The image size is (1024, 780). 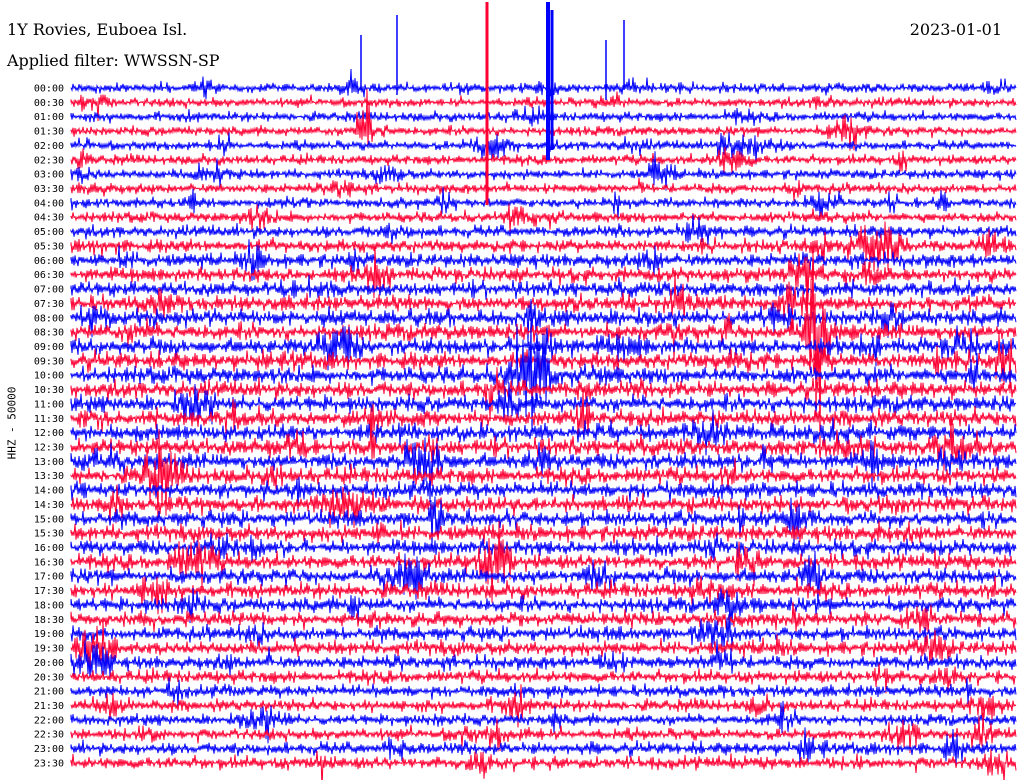 I want to click on row-label: 05:30, so click(x=49, y=246).